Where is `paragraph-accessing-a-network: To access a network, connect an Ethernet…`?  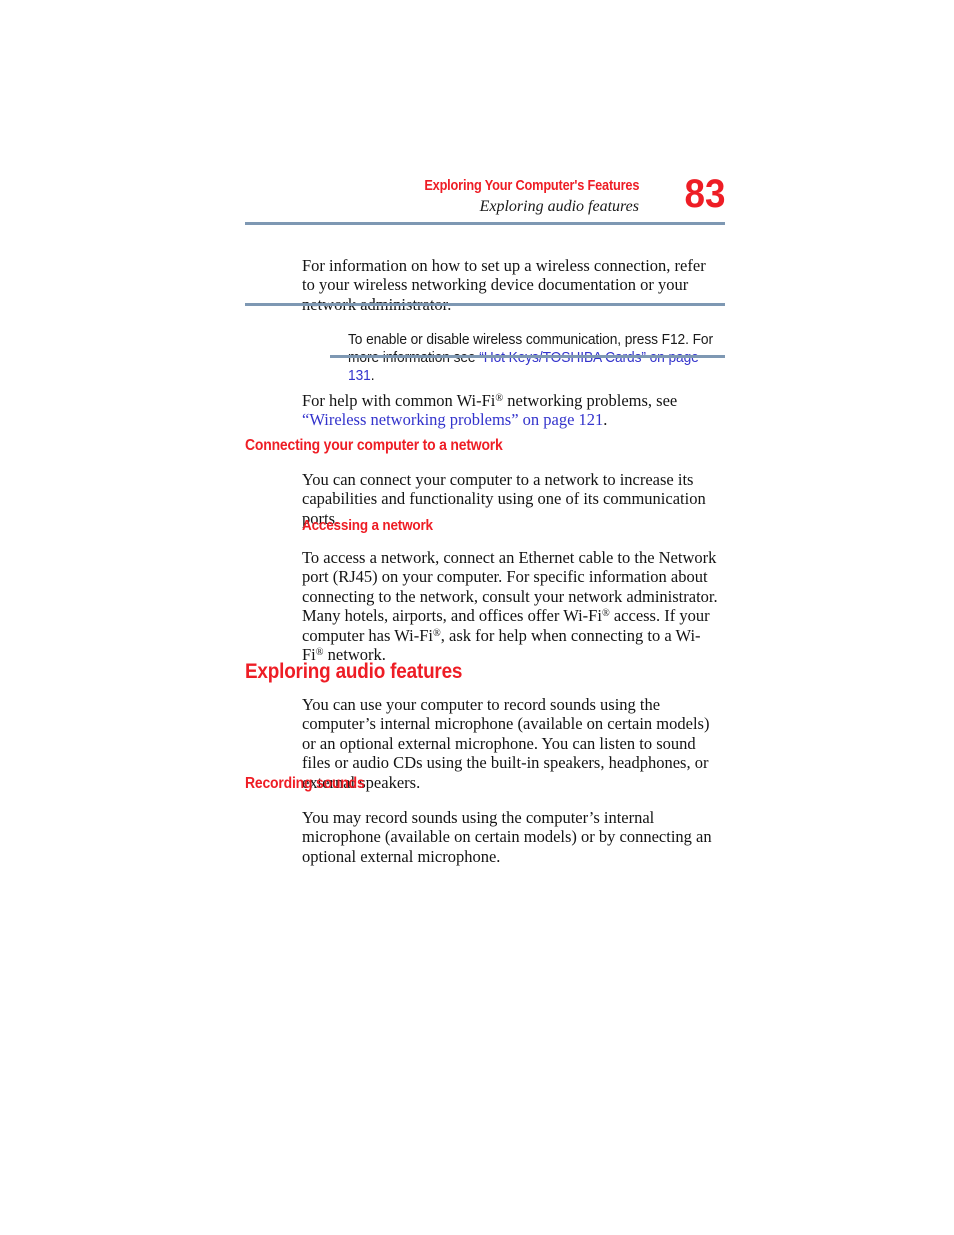
paragraph-accessing-a-network: To access a network, connect an Ethernet… is located at coordinates (512, 606).